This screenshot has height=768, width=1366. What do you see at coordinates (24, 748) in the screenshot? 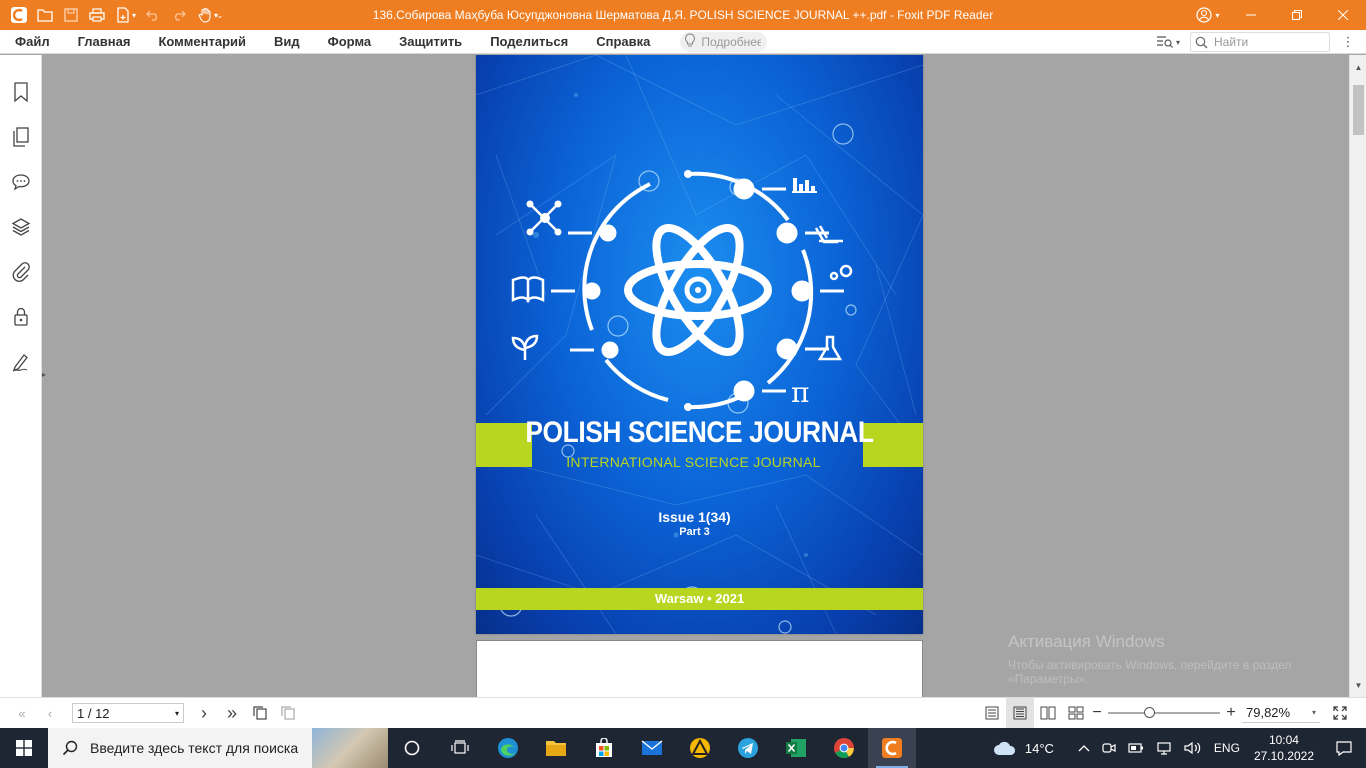
I see `windows-start-icon` at bounding box center [24, 748].